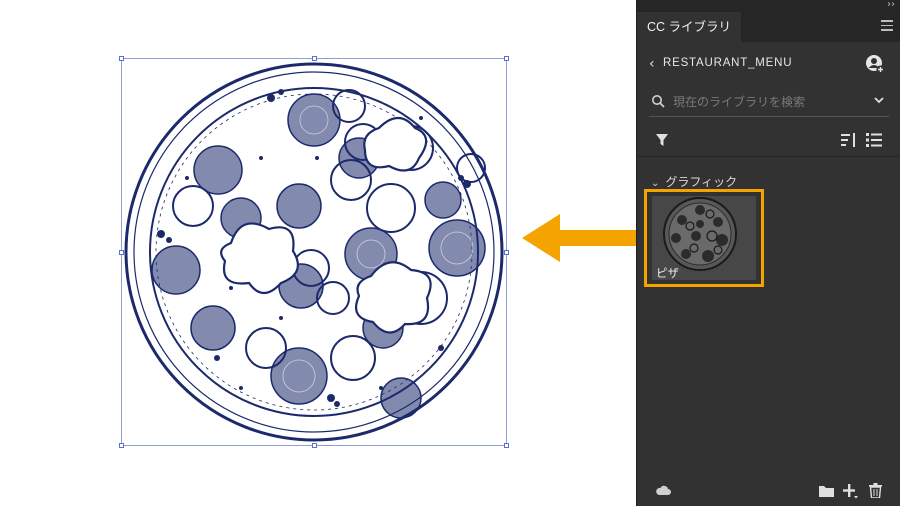 The height and width of the screenshot is (506, 900). Describe the element at coordinates (663, 490) in the screenshot. I see `cloud-icon` at that location.